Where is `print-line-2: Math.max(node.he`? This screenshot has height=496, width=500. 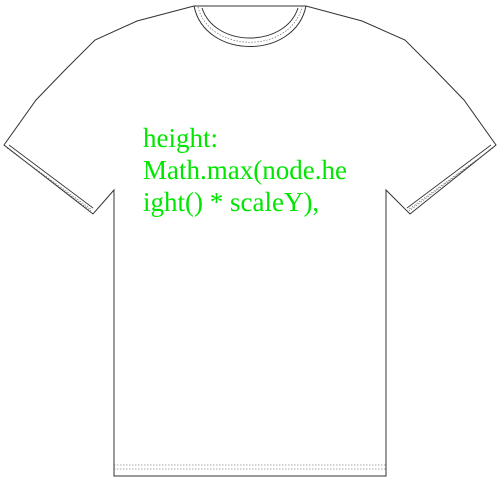
print-line-2: Math.max(node.he is located at coordinates (245, 170).